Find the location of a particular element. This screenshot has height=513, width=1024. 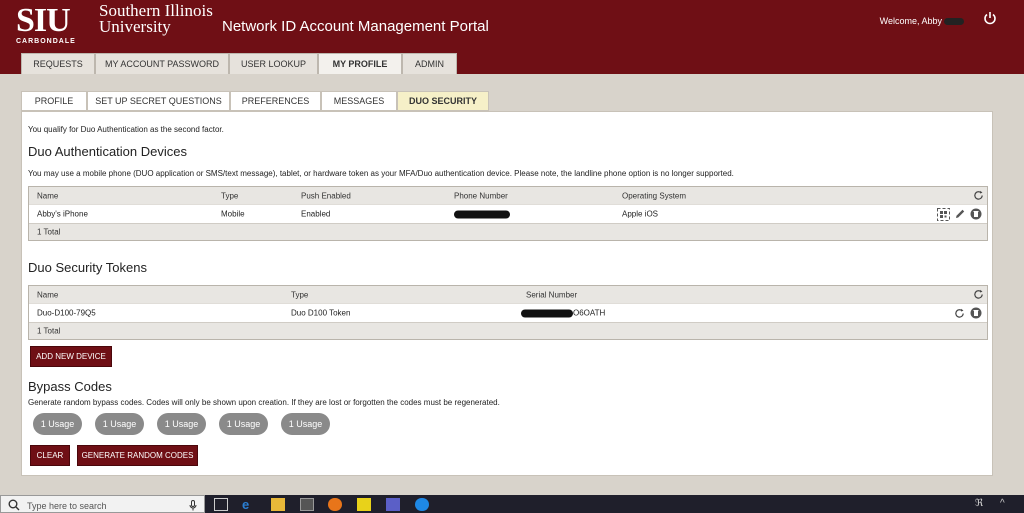

table-row: Abby's iPhone Mobile Enabled Apple iOS is located at coordinates (508, 213).